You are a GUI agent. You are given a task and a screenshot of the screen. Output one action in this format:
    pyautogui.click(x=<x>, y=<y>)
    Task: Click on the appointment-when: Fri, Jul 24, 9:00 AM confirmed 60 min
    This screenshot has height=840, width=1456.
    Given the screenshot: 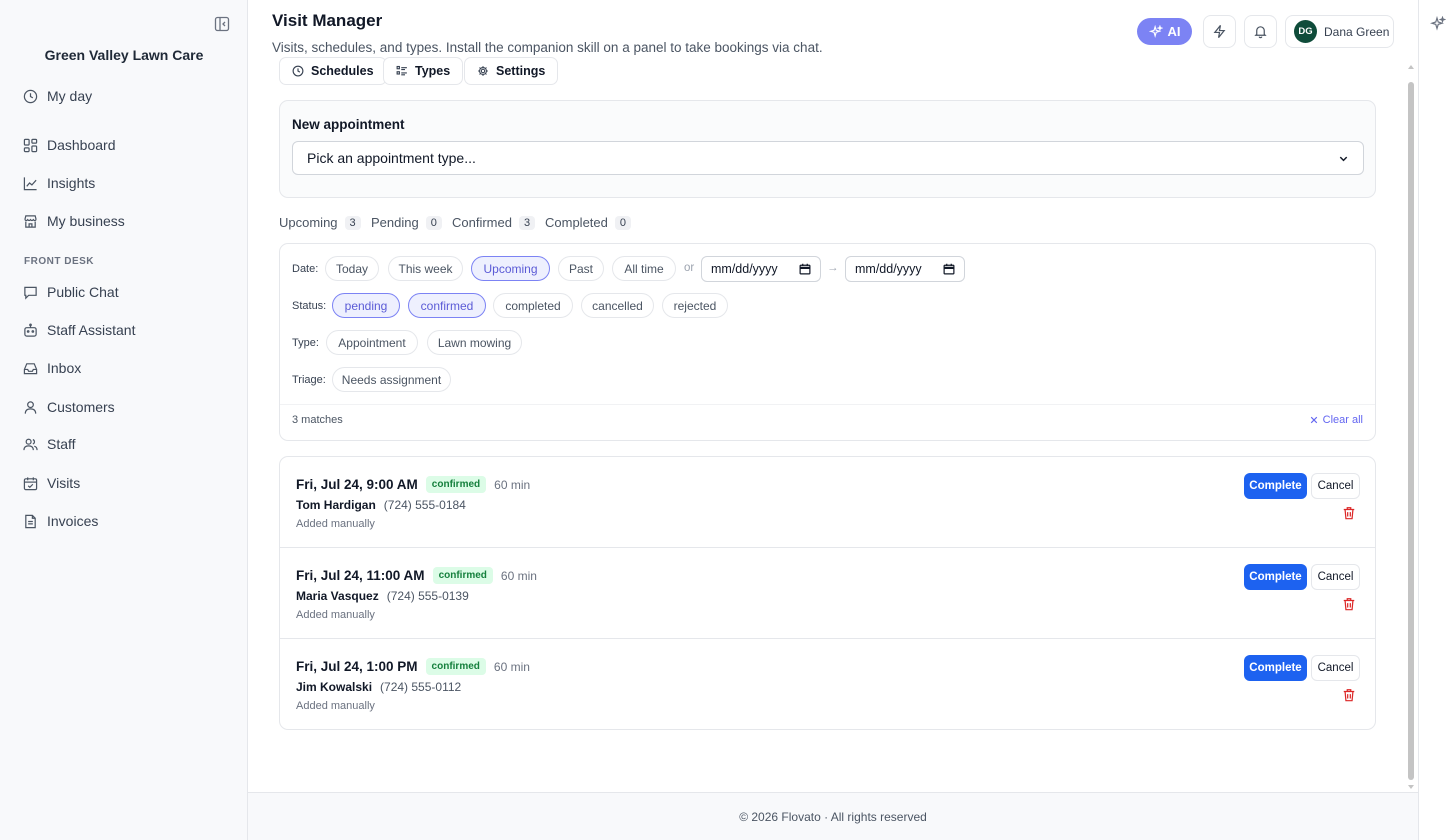 What is the action you would take?
    pyautogui.click(x=413, y=484)
    